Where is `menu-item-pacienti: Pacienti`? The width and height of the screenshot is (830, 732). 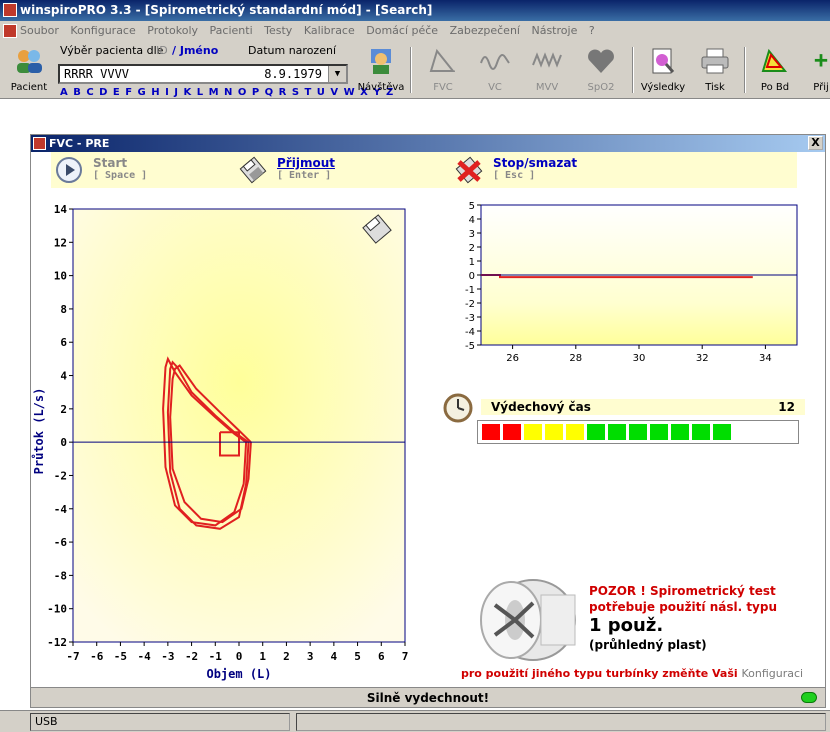
menu-item-pacienti: Pacienti is located at coordinates (231, 30).